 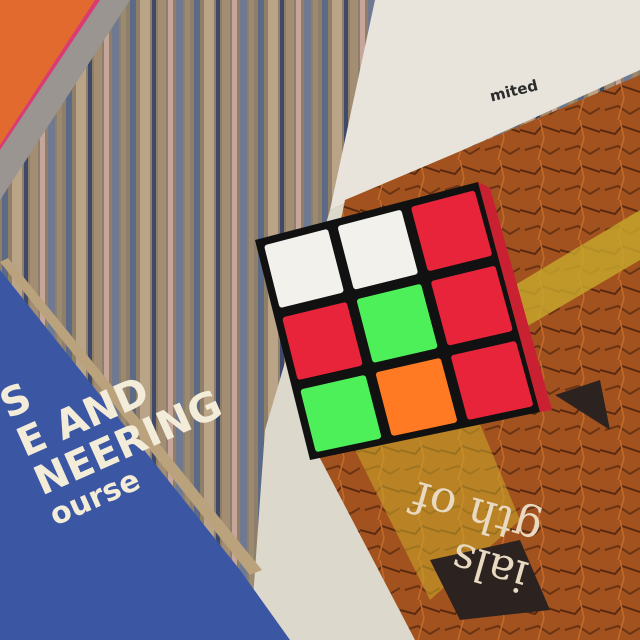 I want to click on cube-sticker-white, so click(x=378, y=250).